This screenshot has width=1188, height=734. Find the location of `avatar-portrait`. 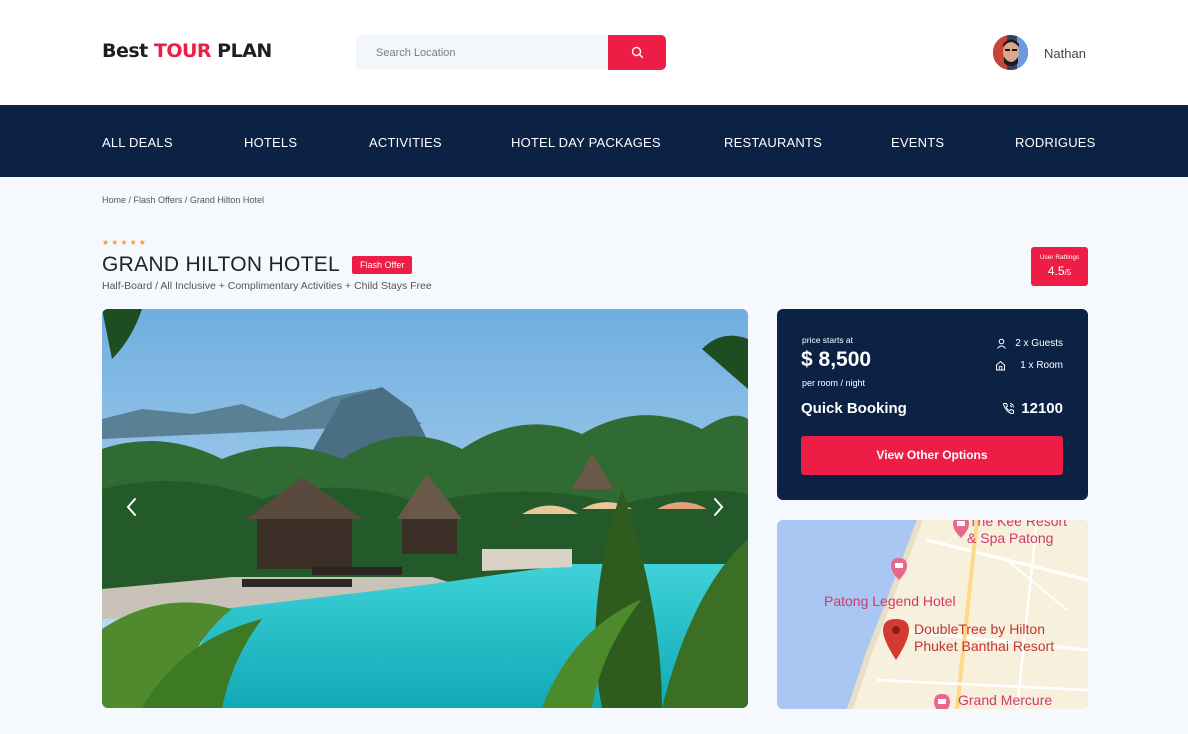

avatar-portrait is located at coordinates (1010, 52).